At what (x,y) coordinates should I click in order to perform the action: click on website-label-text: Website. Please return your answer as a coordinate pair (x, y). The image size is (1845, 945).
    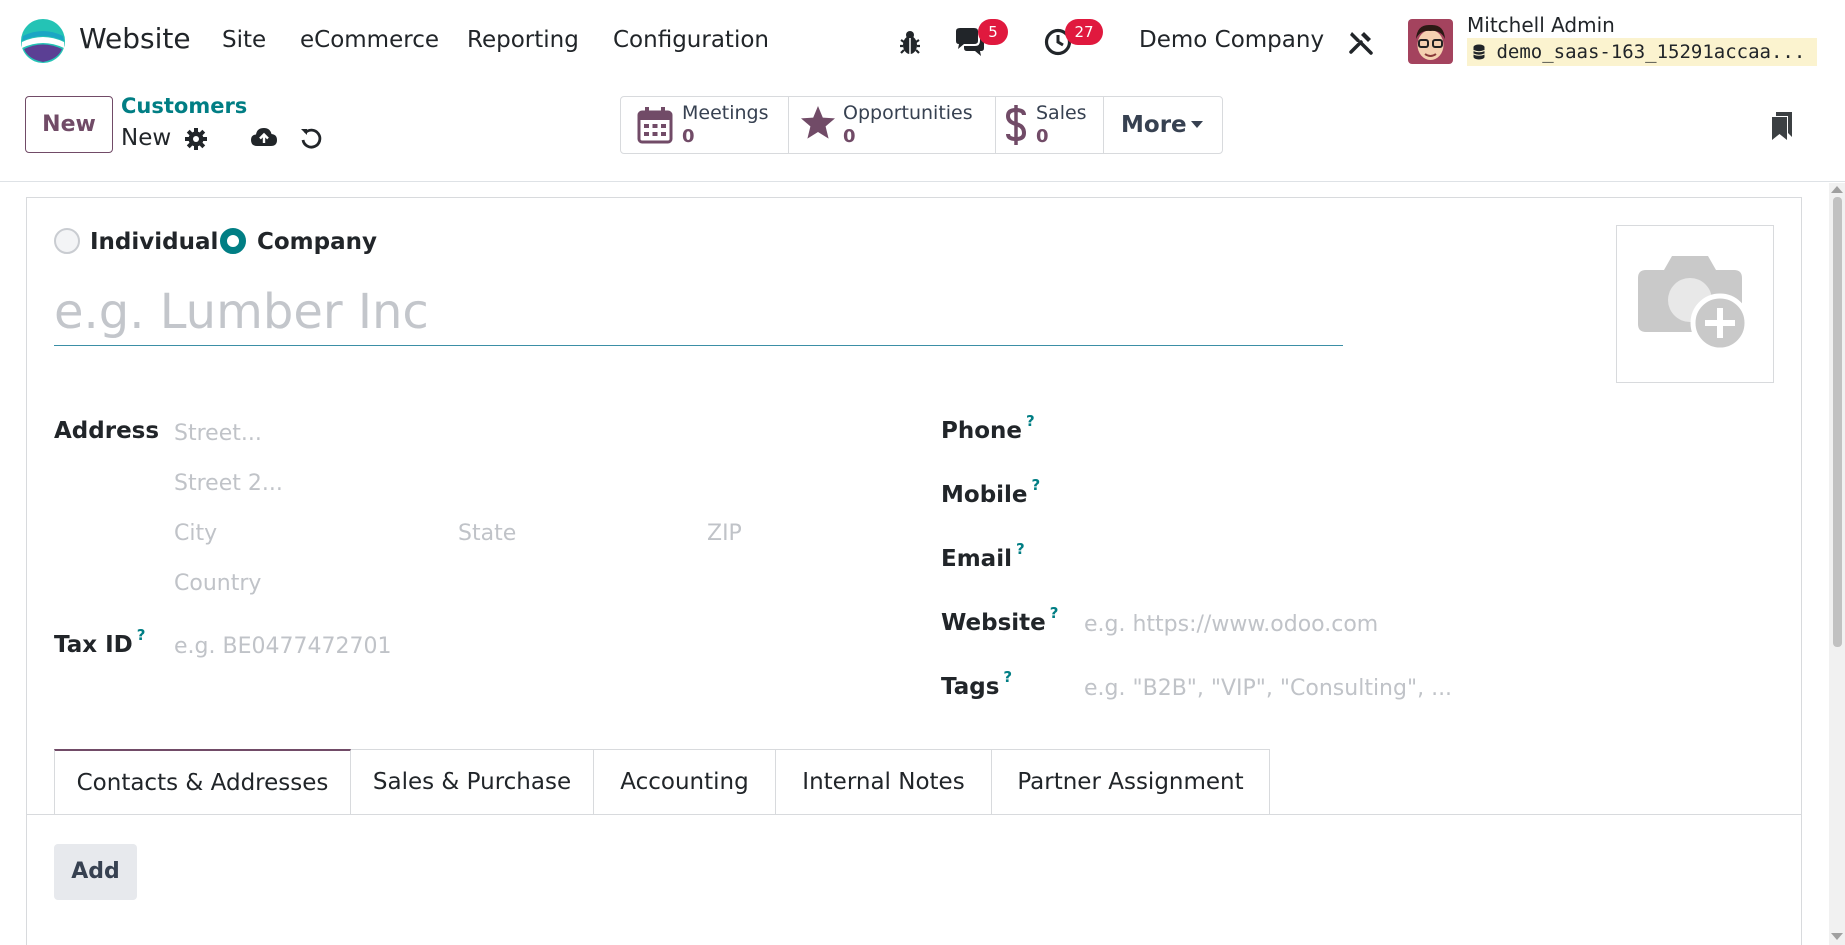
    Looking at the image, I should click on (993, 623).